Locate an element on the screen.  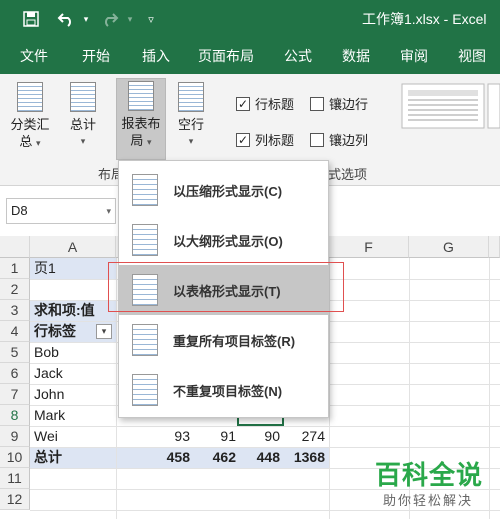
grand-totals-icon is located at coordinates (83, 97).